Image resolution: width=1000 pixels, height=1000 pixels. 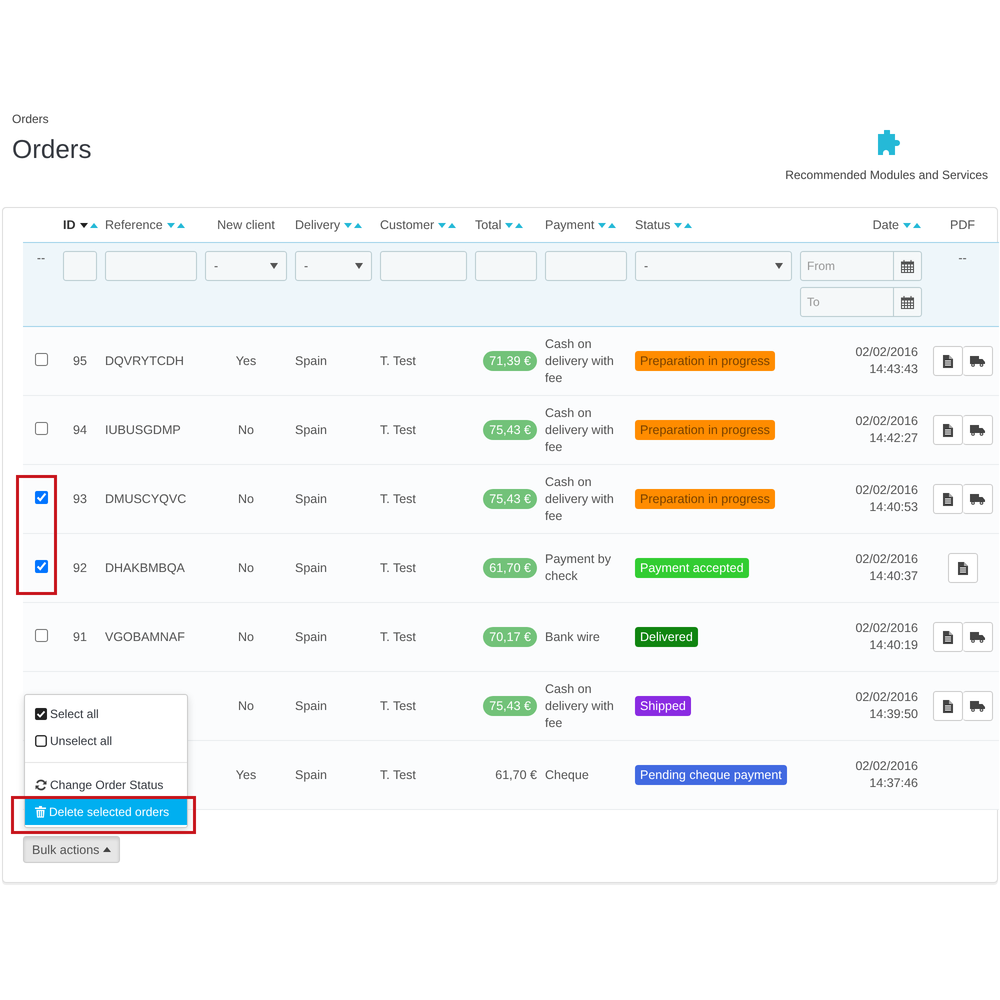 What do you see at coordinates (80, 637) in the screenshot?
I see `order-id: 91` at bounding box center [80, 637].